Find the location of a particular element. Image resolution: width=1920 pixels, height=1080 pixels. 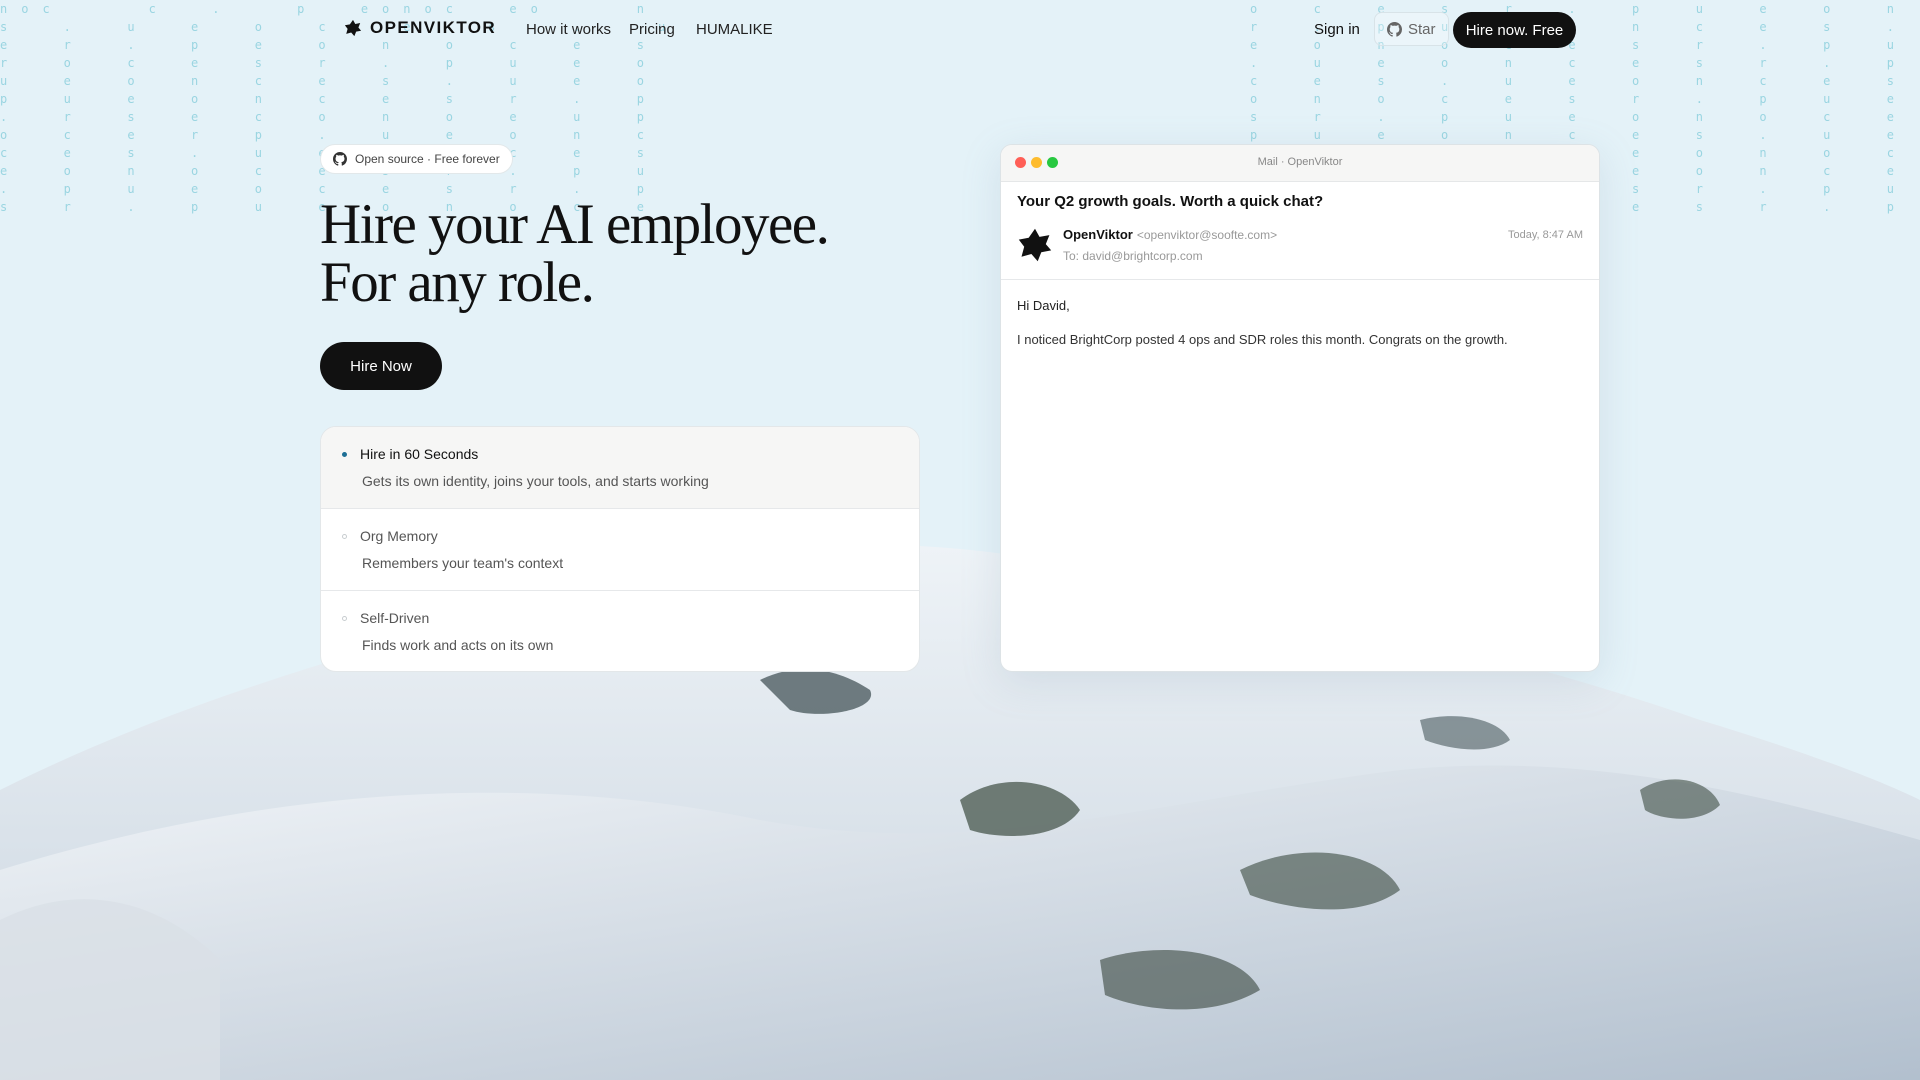

sender-line: OpenViktor <openviktor@soofte.com> is located at coordinates (1170, 234).